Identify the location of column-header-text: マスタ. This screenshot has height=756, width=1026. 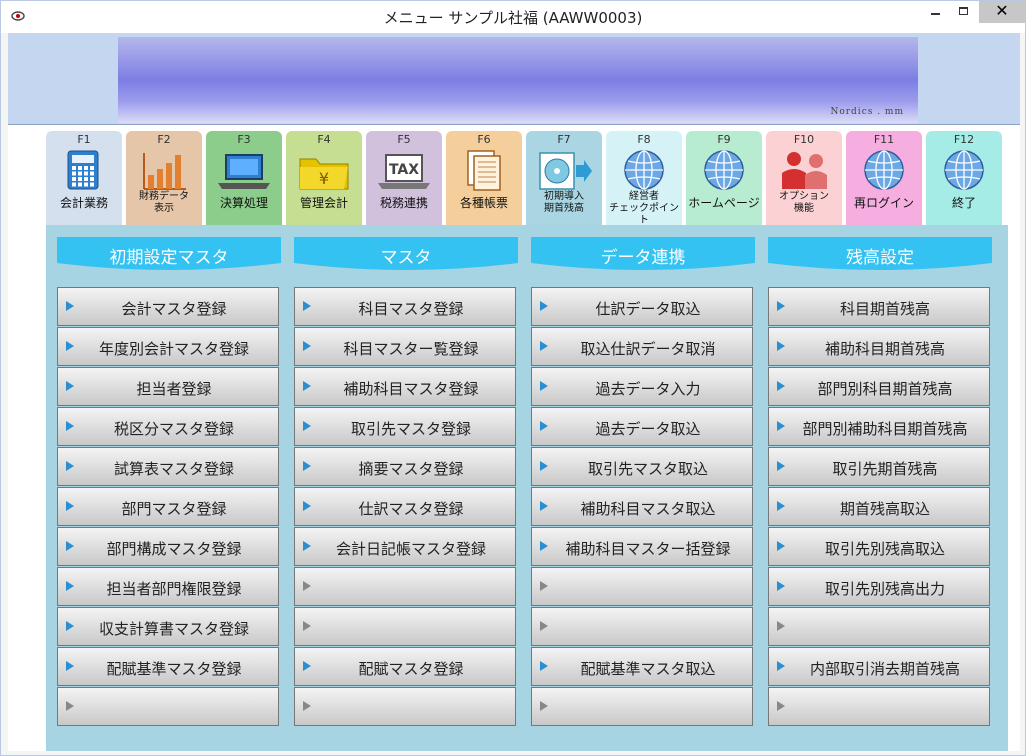
(406, 258).